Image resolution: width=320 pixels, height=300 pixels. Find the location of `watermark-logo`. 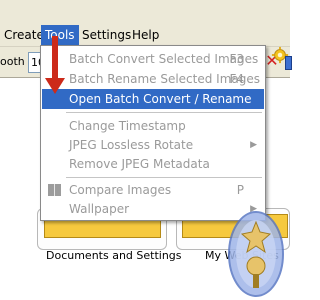

watermark-logo is located at coordinates (256, 254).